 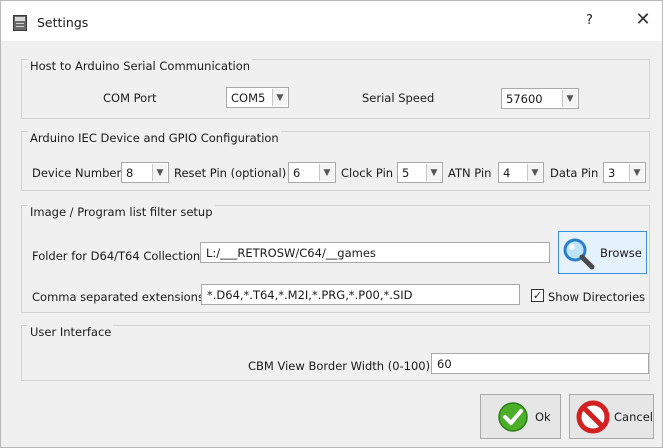 What do you see at coordinates (589, 20) in the screenshot?
I see `help-button: ?` at bounding box center [589, 20].